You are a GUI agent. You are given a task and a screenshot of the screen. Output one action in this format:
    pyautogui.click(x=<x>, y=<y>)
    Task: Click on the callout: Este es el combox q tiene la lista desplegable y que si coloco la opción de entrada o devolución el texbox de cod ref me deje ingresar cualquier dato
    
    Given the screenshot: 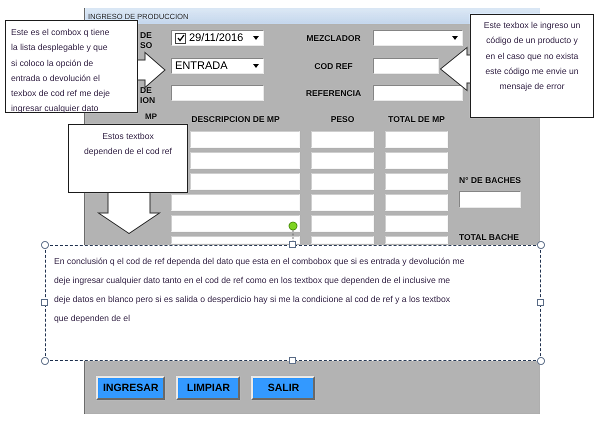 What is the action you would take?
    pyautogui.click(x=71, y=66)
    